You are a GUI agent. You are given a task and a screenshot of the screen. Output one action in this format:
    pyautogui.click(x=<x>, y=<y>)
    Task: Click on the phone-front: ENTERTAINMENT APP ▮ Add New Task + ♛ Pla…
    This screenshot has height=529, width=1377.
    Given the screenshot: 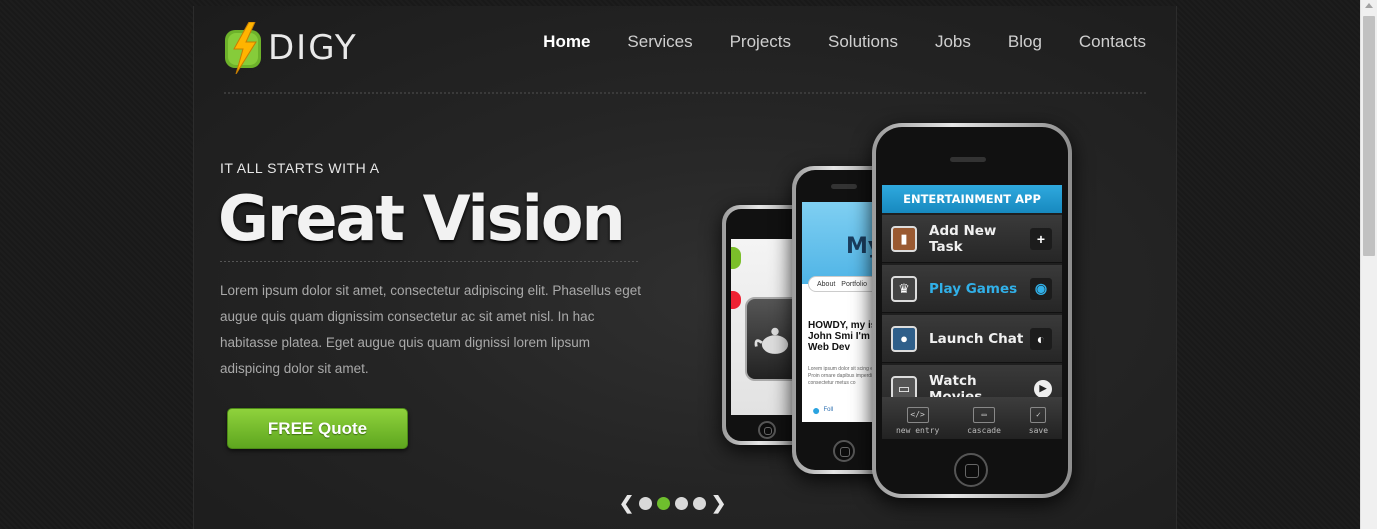 What is the action you would take?
    pyautogui.click(x=972, y=310)
    